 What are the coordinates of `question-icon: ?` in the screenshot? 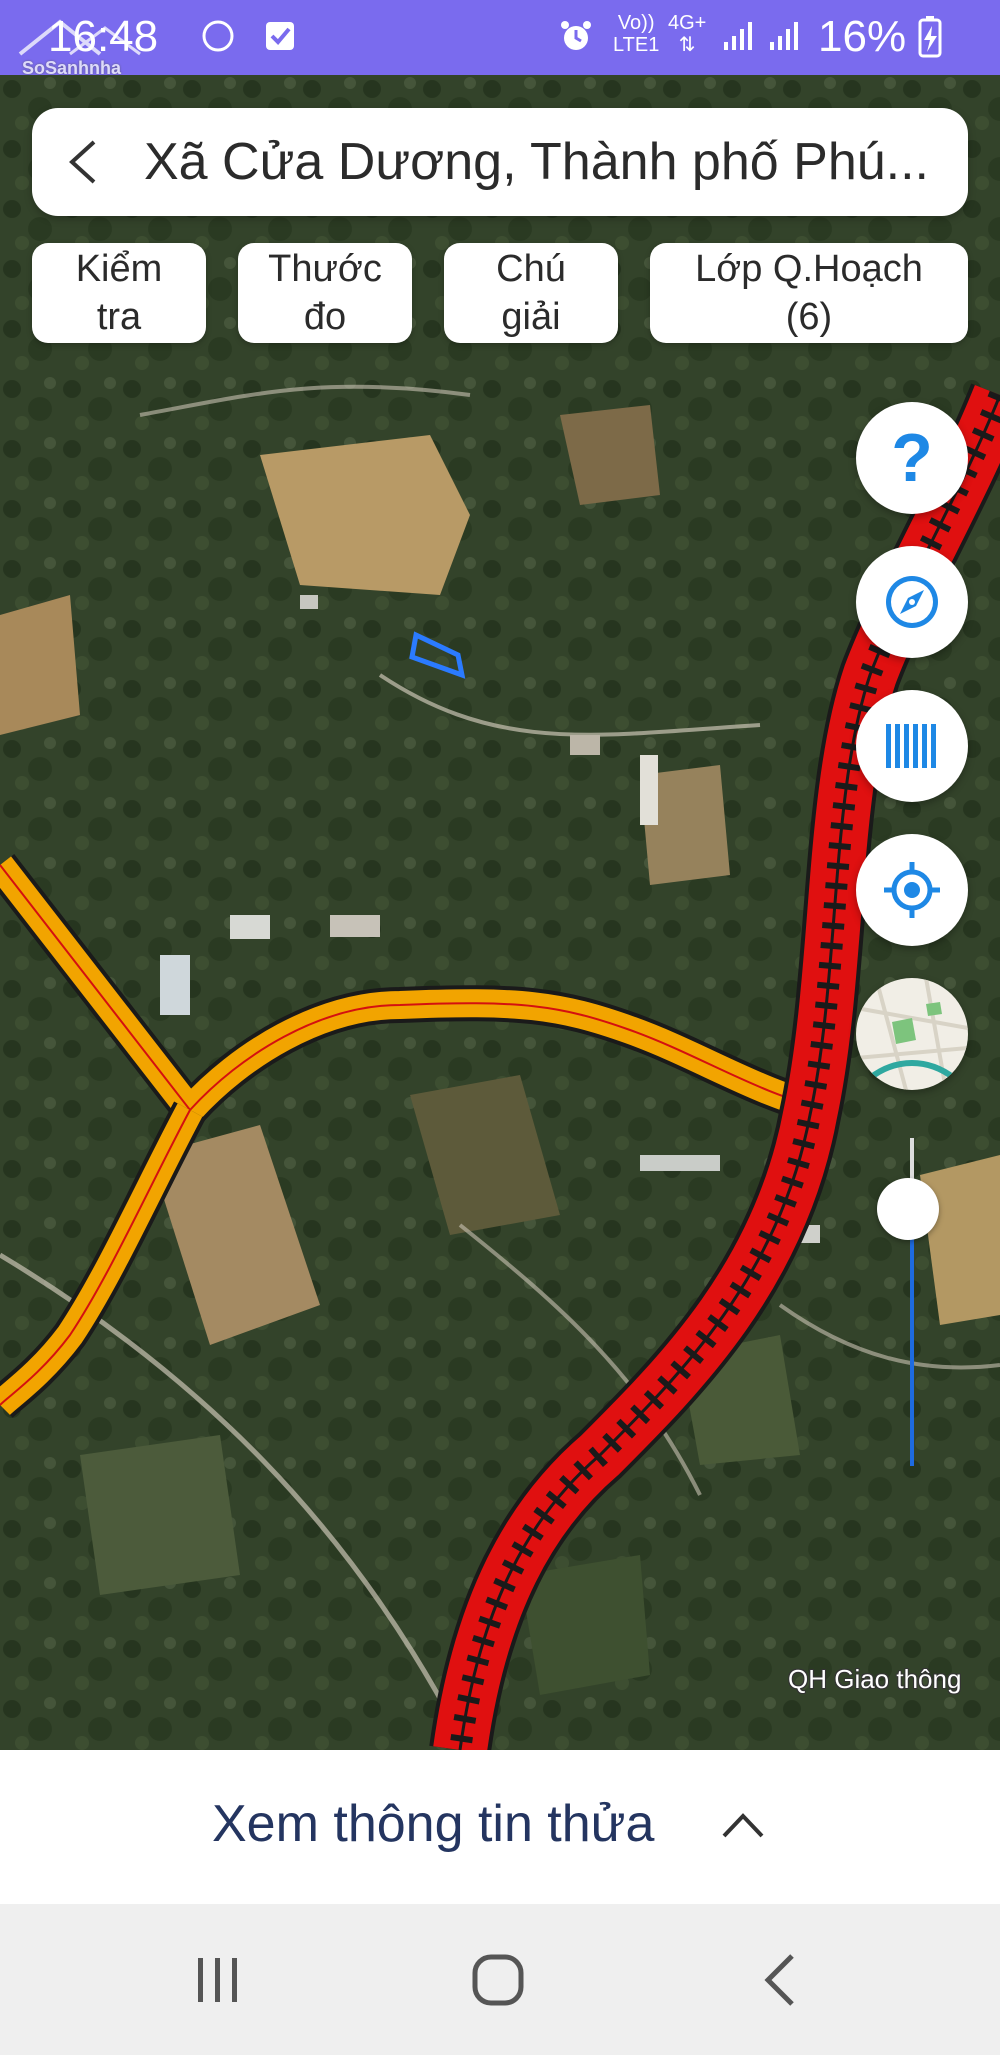 It's located at (912, 458).